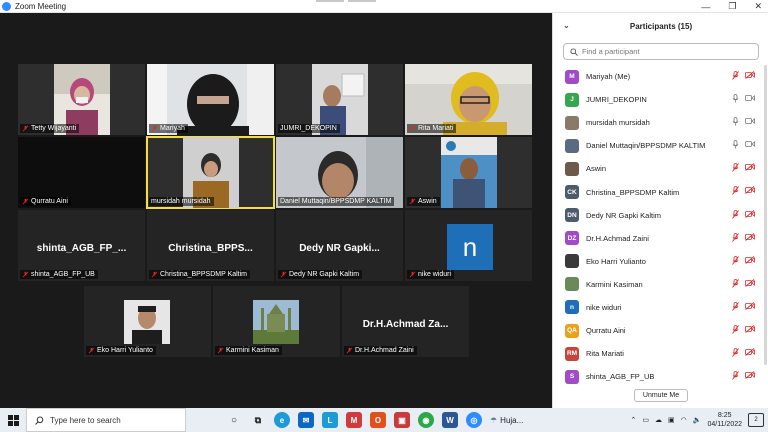 The height and width of the screenshot is (432, 768). What do you see at coordinates (81, 172) in the screenshot?
I see `video-tile: Qurratu Aini` at bounding box center [81, 172].